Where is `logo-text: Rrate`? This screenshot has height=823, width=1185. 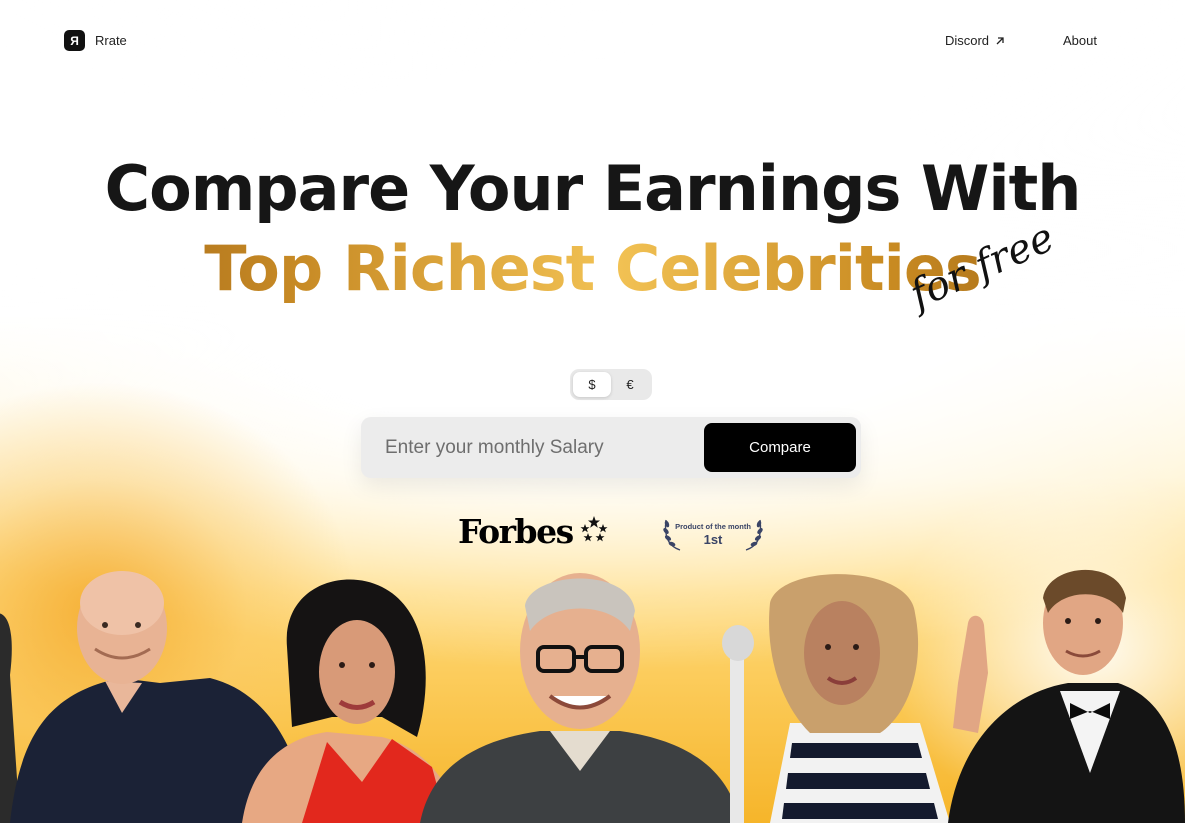 logo-text: Rrate is located at coordinates (111, 40).